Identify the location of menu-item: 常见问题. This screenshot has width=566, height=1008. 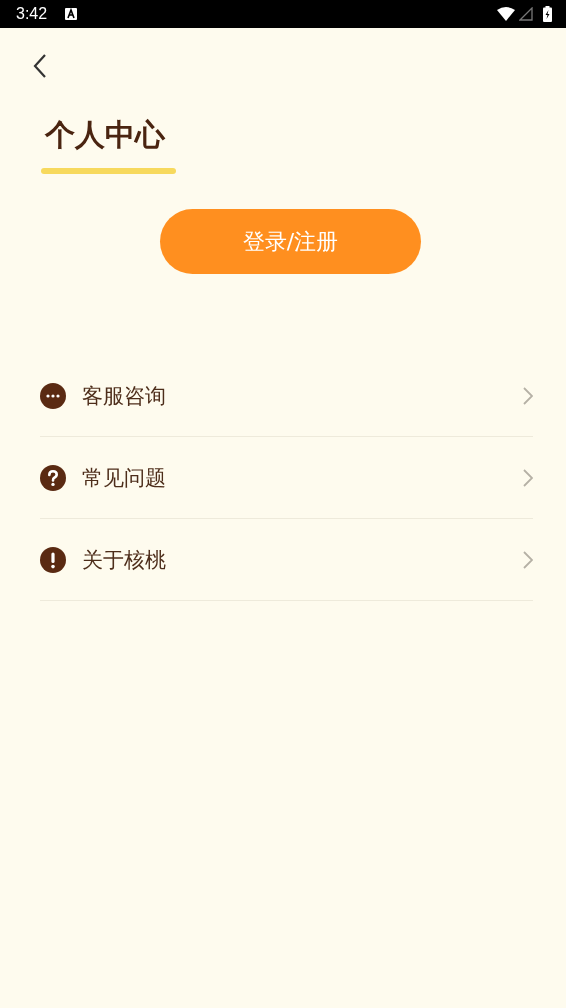
(286, 477).